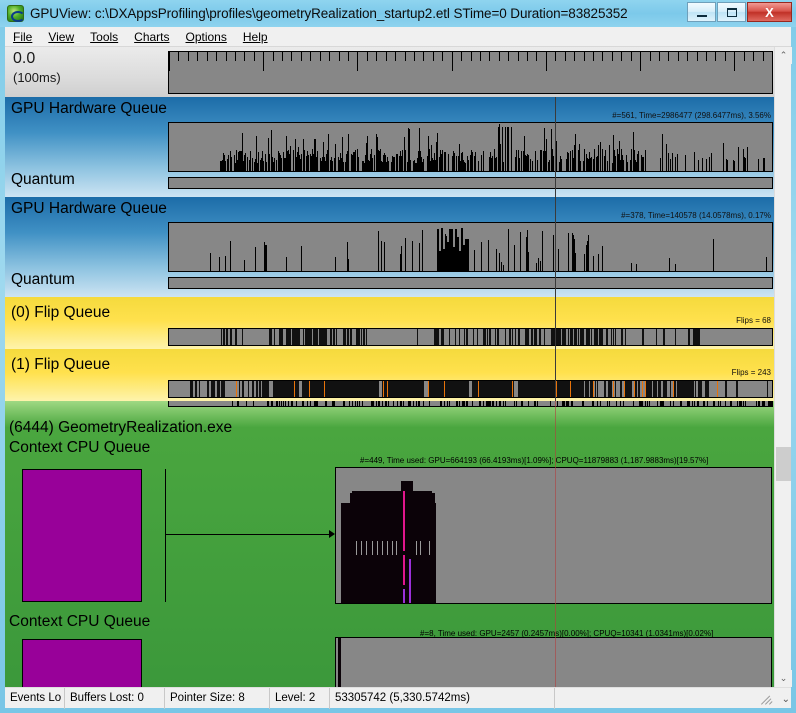 The width and height of the screenshot is (796, 713). What do you see at coordinates (783, 55) in the screenshot?
I see `scroll-up-button: ⌃` at bounding box center [783, 55].